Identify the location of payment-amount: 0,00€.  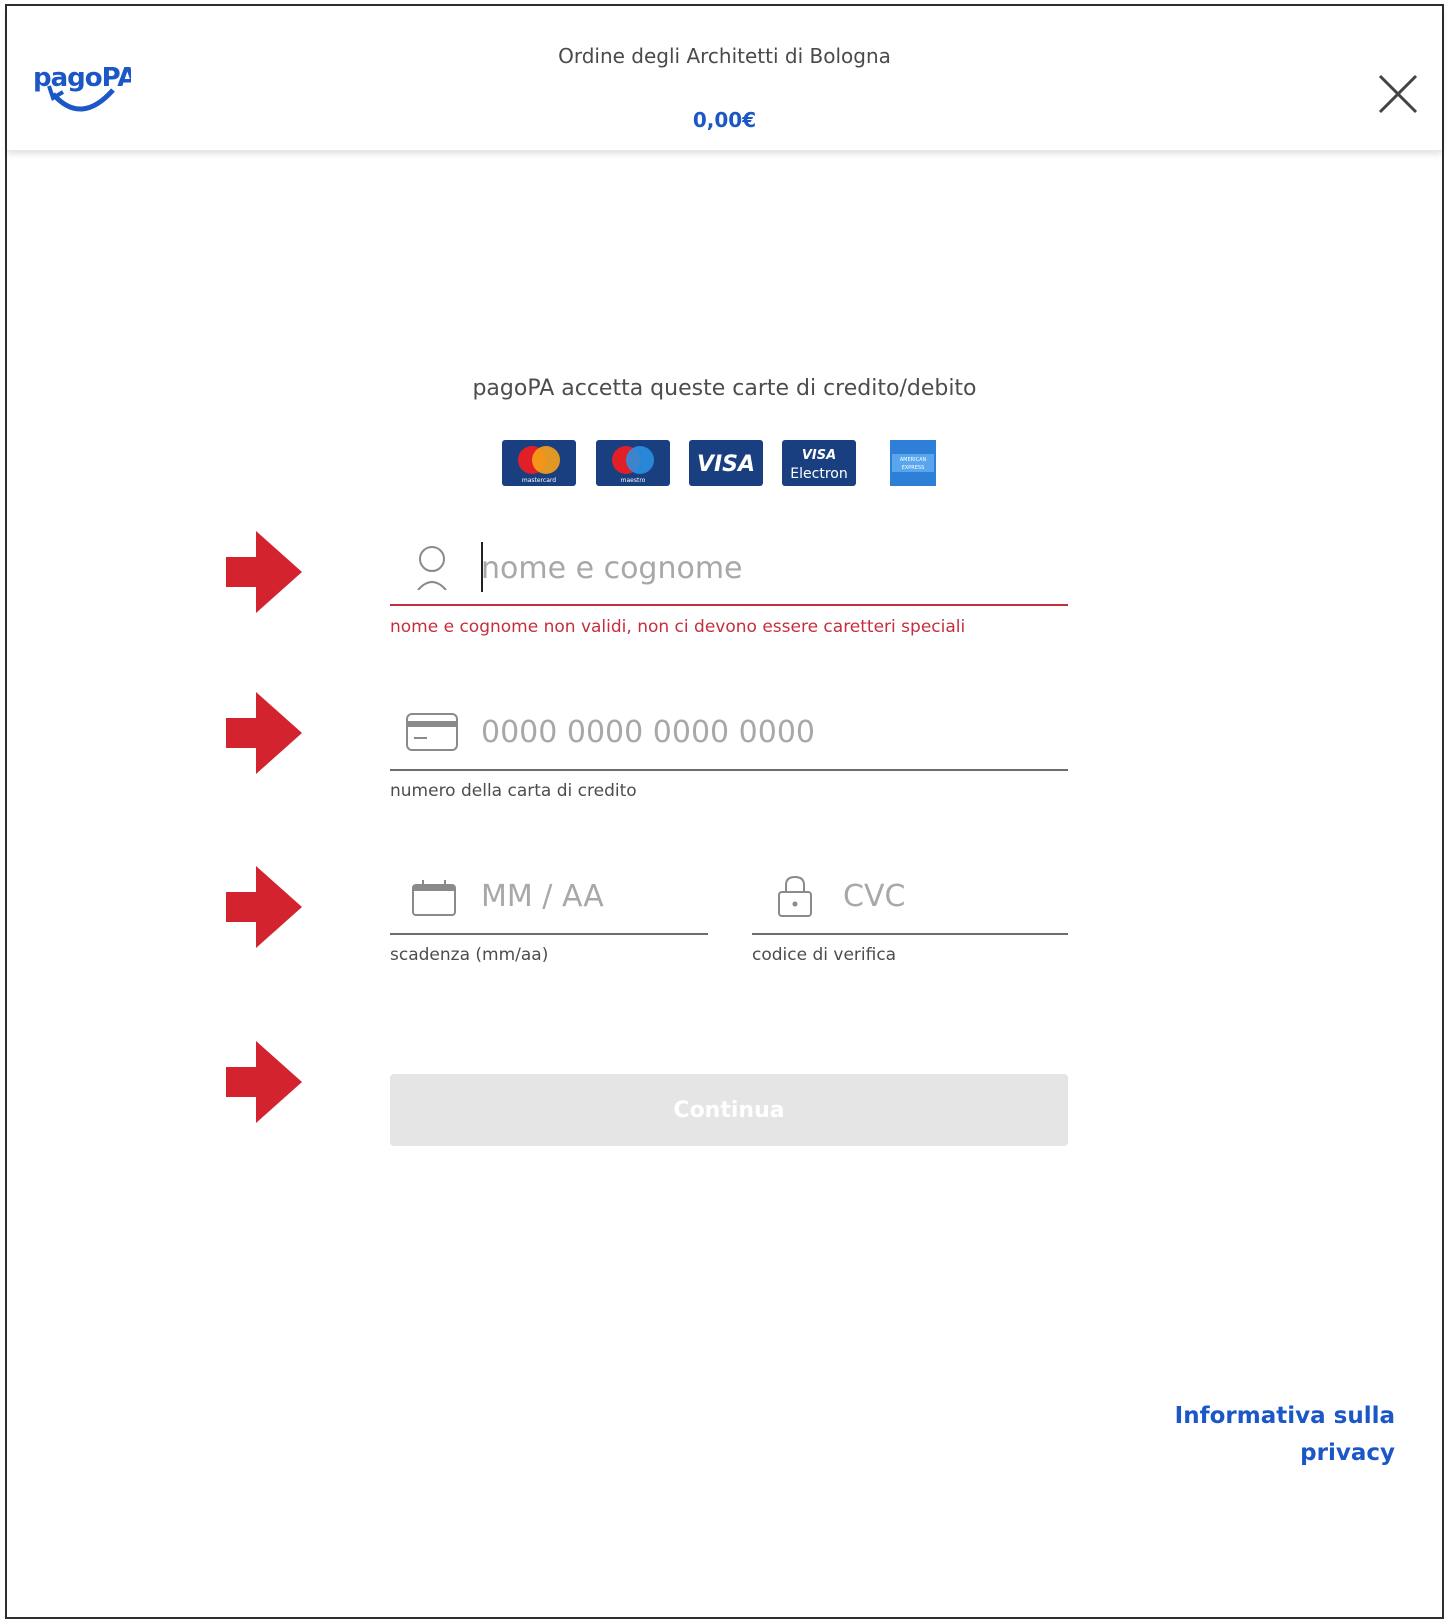
(724, 120).